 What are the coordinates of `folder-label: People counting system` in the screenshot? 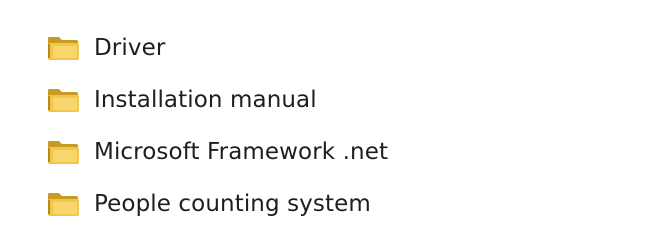 It's located at (232, 203).